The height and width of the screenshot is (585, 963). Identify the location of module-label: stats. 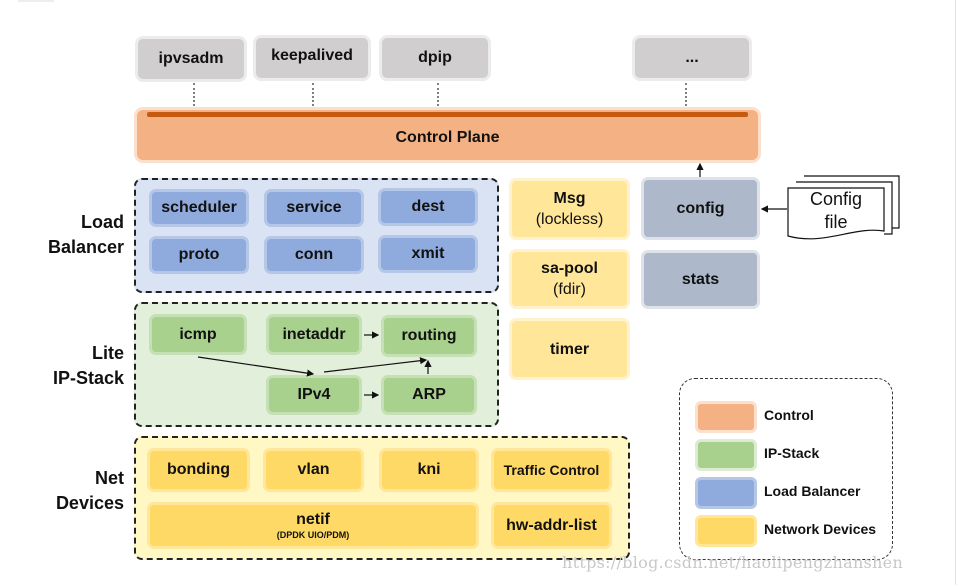
(700, 279).